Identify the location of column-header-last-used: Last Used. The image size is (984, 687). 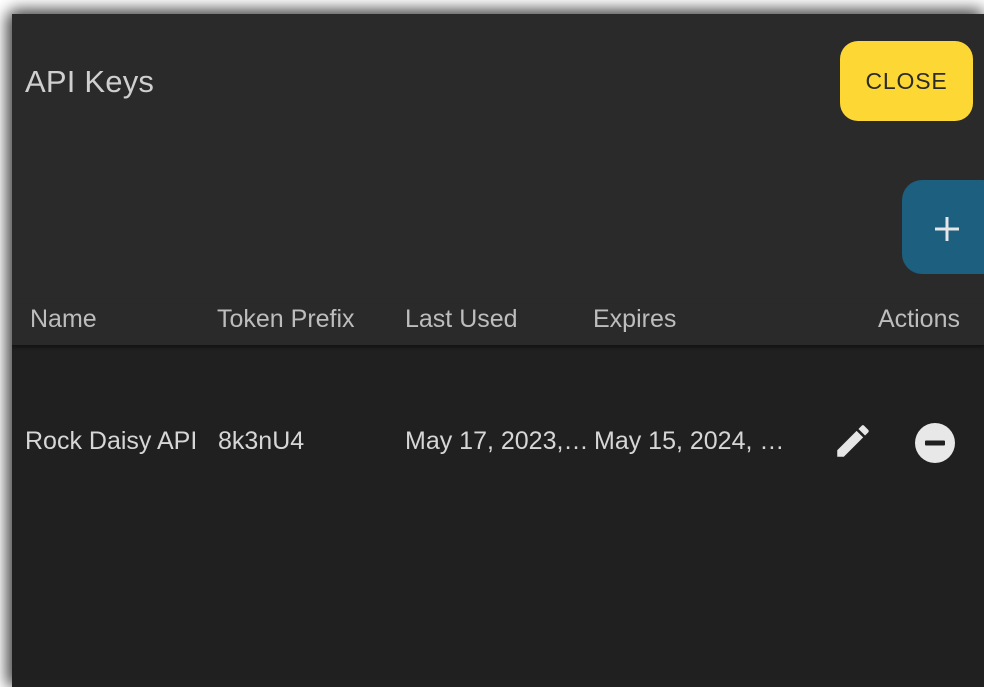
(461, 319).